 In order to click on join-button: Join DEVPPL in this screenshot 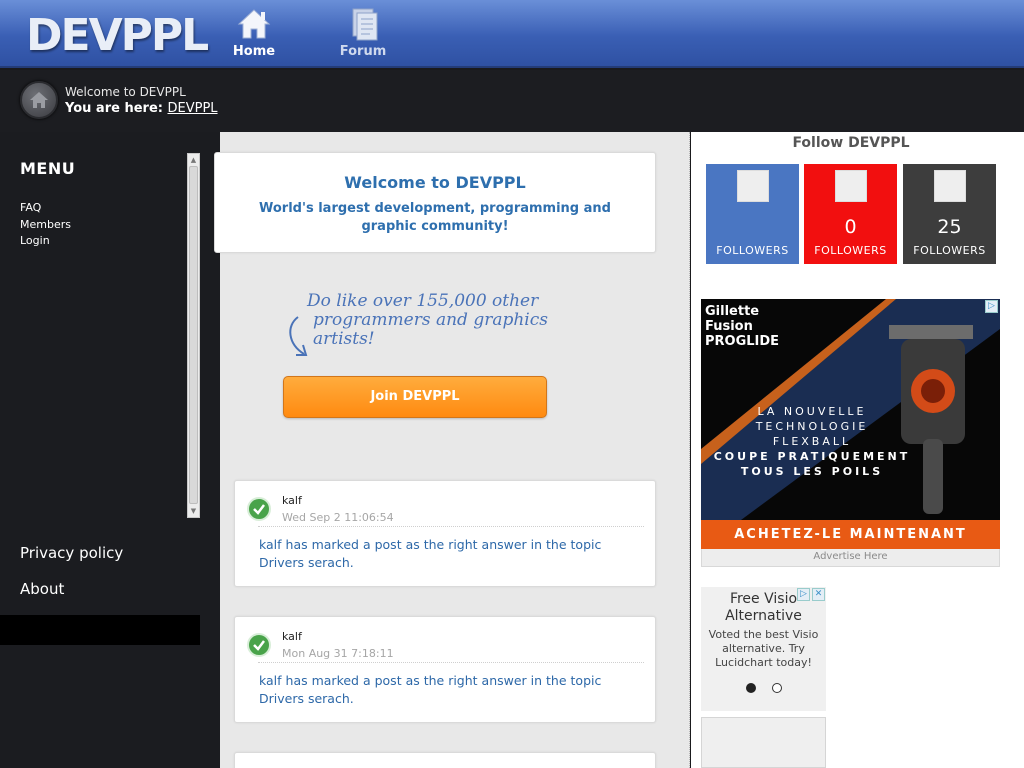, I will do `click(415, 397)`.